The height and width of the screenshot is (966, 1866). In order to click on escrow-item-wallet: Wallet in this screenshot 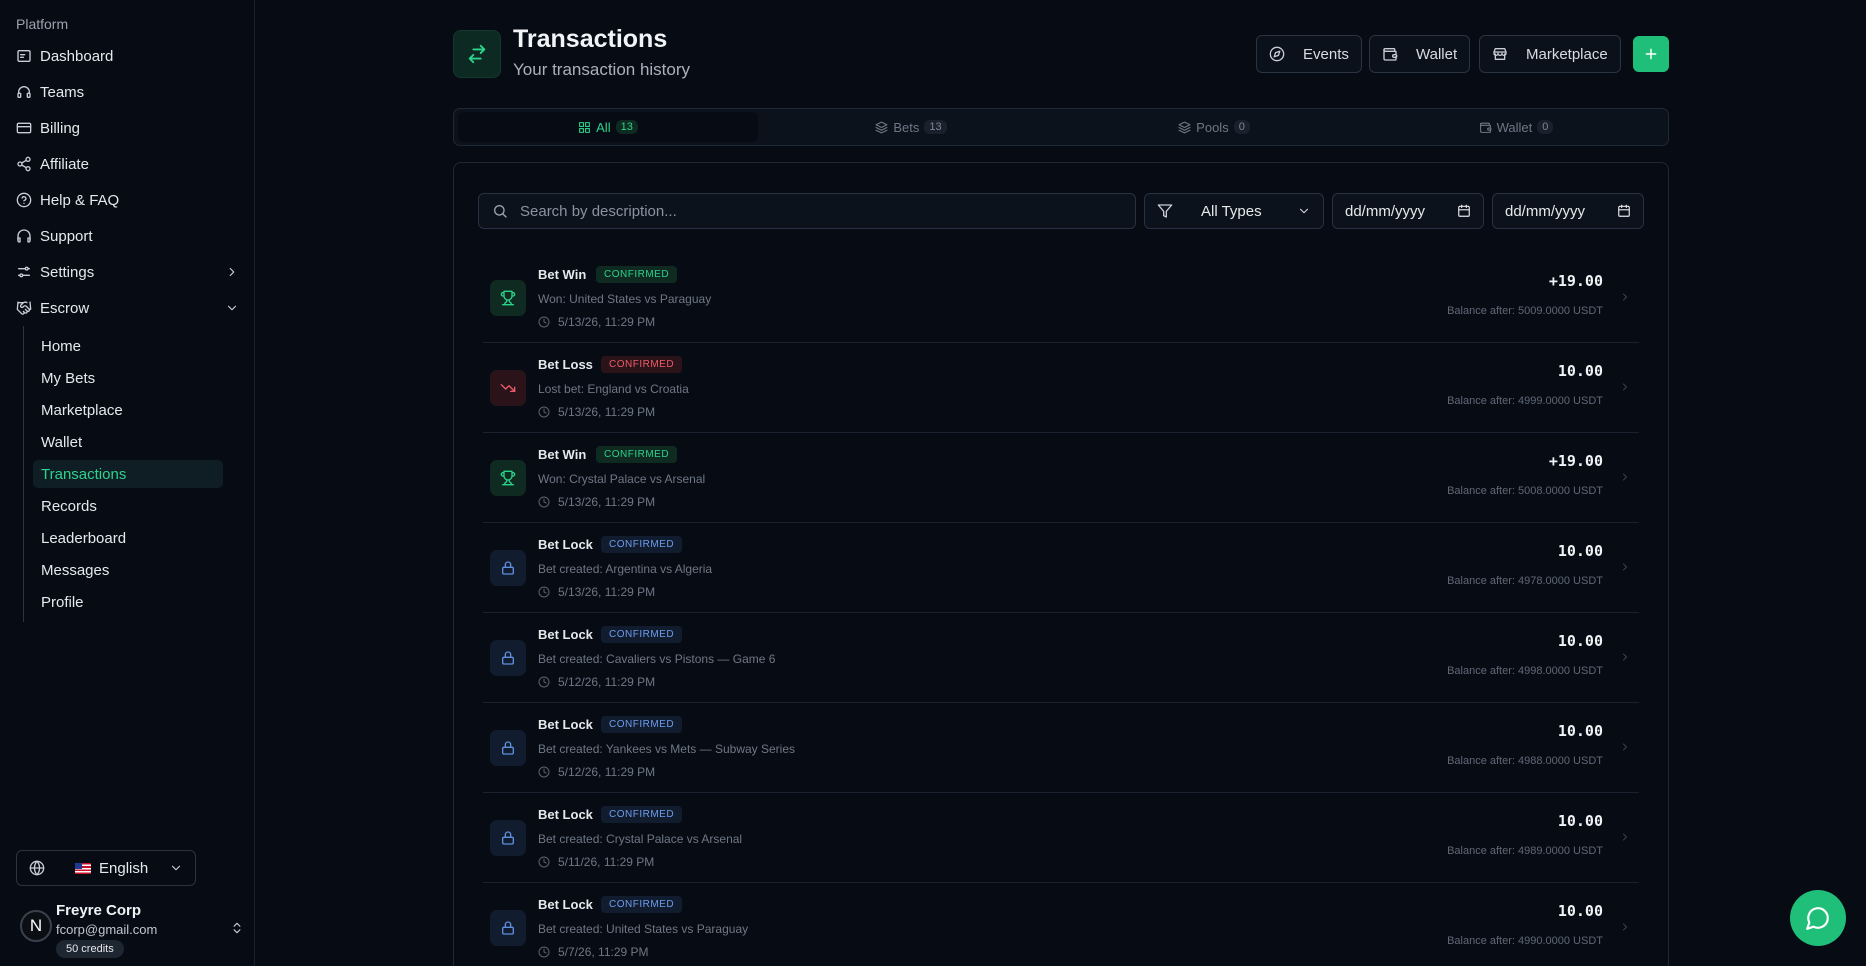, I will do `click(128, 442)`.